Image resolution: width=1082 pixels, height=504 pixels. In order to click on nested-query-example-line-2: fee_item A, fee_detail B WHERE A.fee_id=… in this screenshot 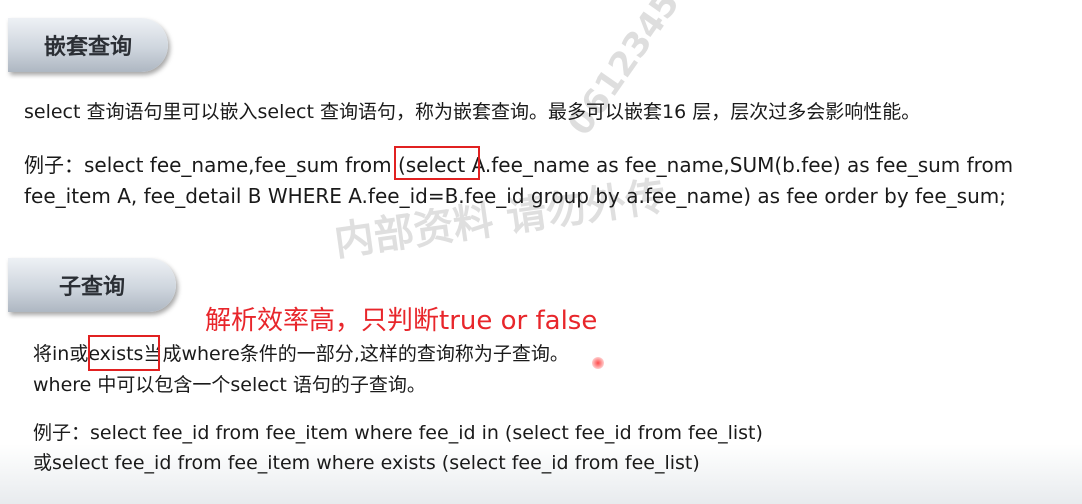, I will do `click(515, 196)`.